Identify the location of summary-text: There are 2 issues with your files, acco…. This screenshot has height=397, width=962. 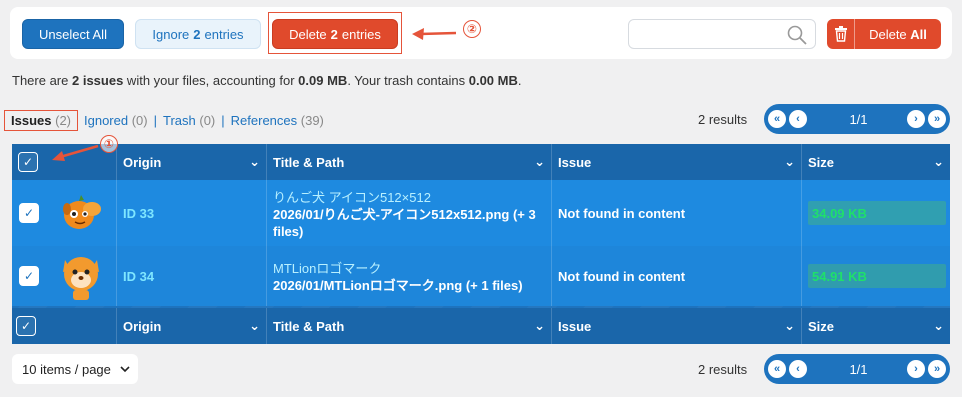
(267, 80).